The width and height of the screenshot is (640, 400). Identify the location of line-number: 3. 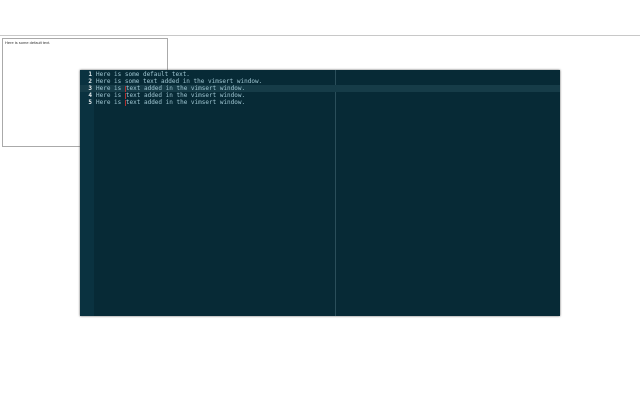
(90, 88).